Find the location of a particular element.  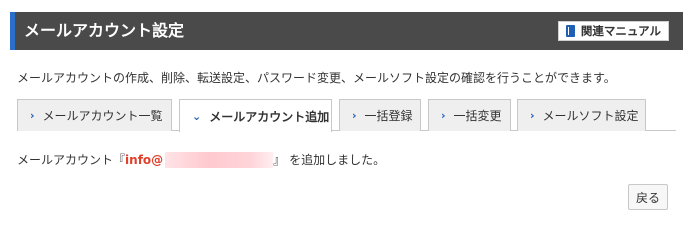

tab-bulk-change: › 一括変更 is located at coordinates (469, 115).